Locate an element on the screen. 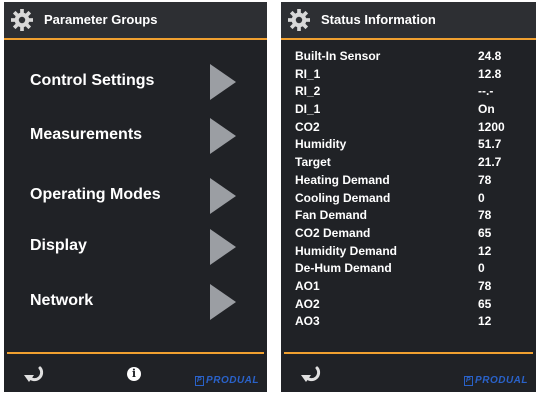  status-label: Heating Demand is located at coordinates (342, 179).